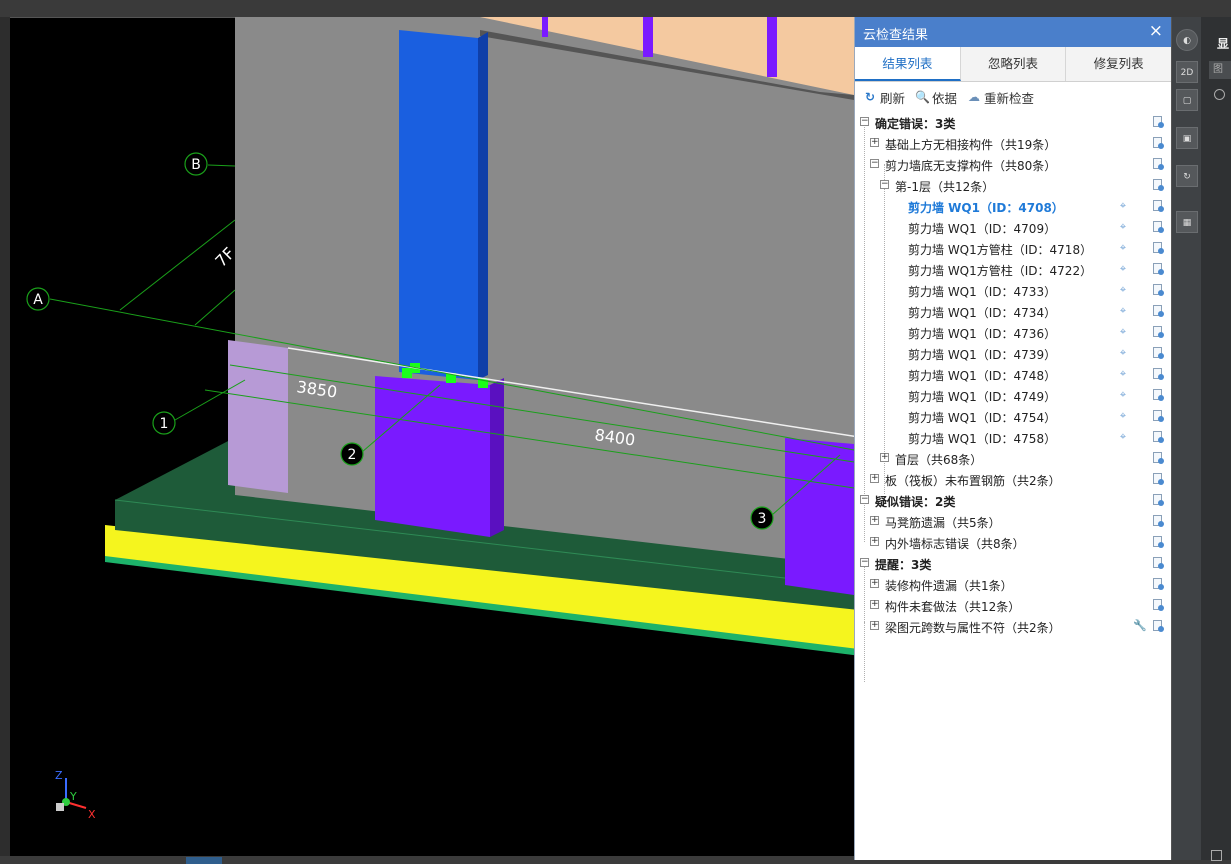 The height and width of the screenshot is (864, 1231). Describe the element at coordinates (1013, 332) in the screenshot. I see `tree-item-row: 剪力墙 WQ1（ID：4736） ⌖` at that location.